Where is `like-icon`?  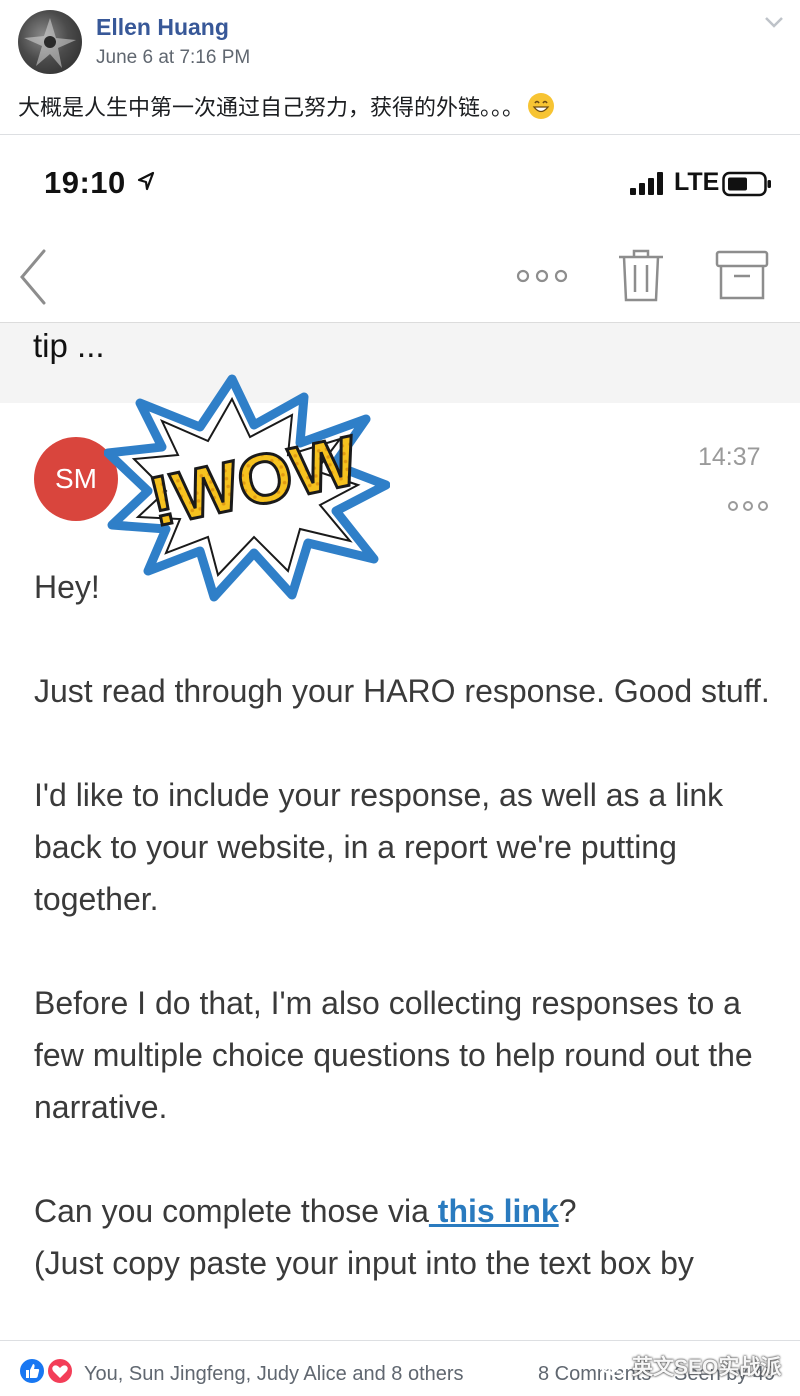 like-icon is located at coordinates (32, 1371).